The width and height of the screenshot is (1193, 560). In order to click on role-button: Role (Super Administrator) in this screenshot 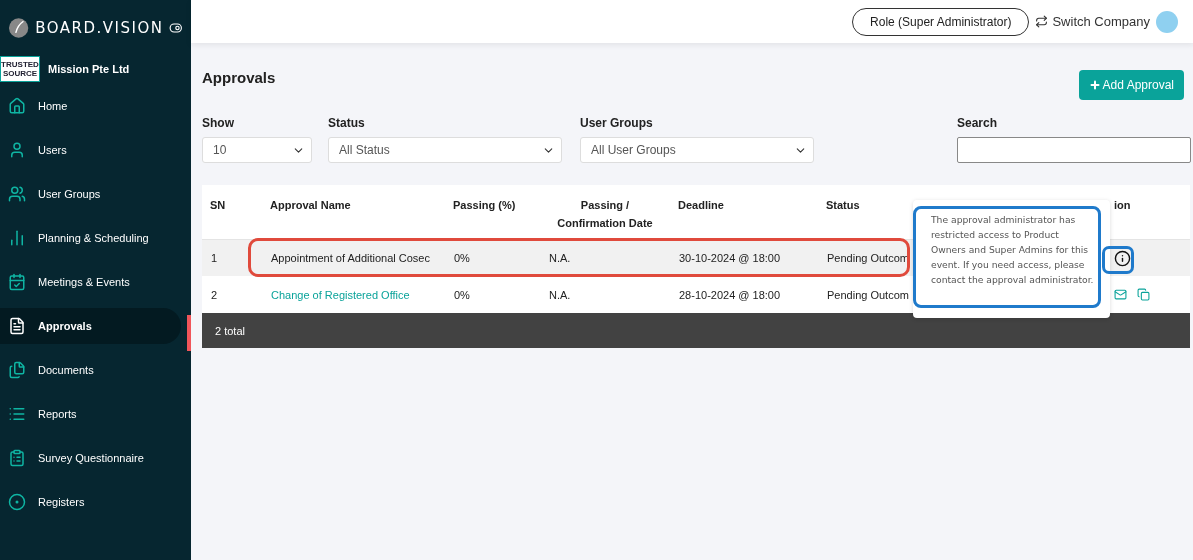, I will do `click(941, 21)`.